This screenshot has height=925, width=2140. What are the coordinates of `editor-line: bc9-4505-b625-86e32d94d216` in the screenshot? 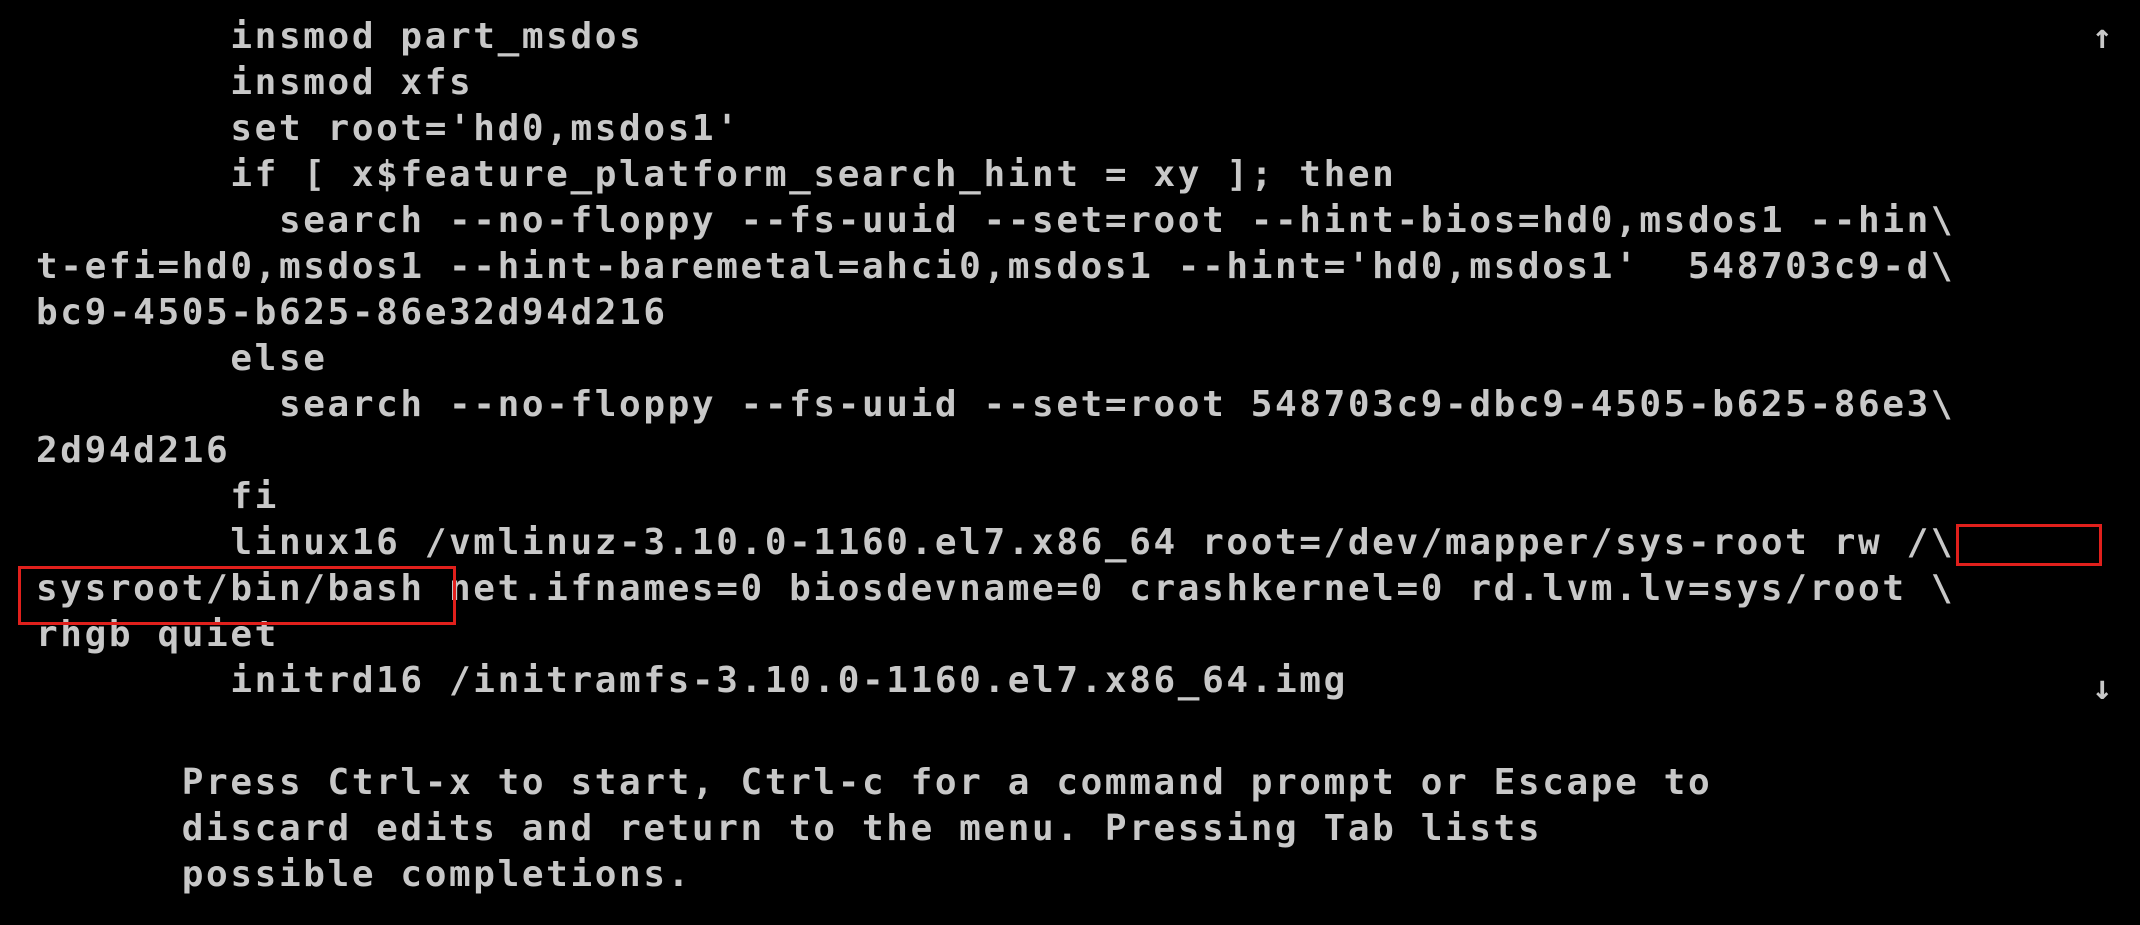 It's located at (352, 313).